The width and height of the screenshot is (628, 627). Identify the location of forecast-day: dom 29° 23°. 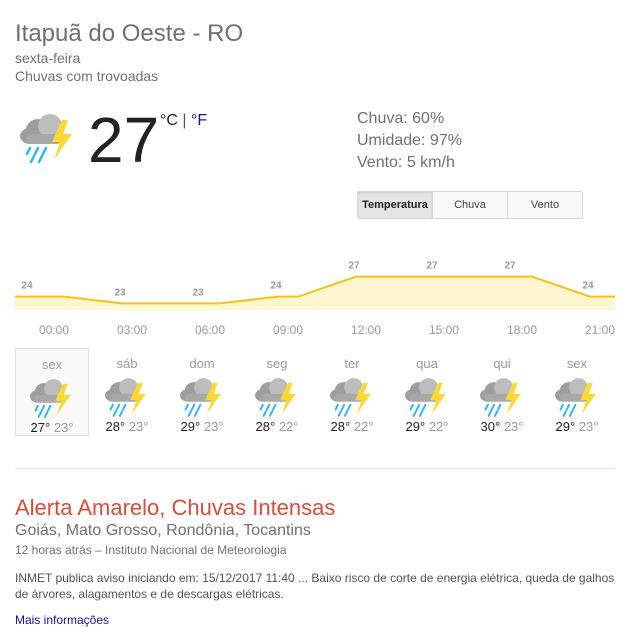
(202, 392).